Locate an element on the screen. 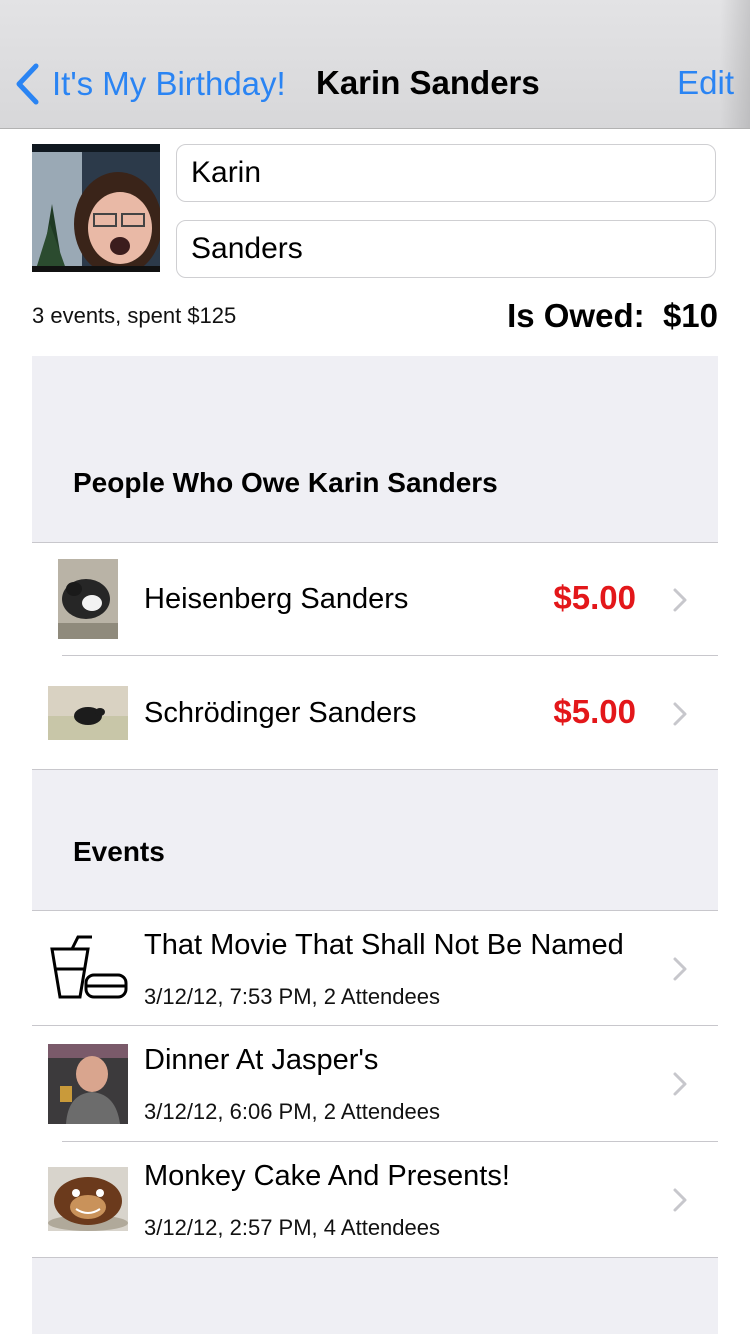 This screenshot has width=750, height=1334. back-button-label: It's My Birthday! is located at coordinates (169, 83).